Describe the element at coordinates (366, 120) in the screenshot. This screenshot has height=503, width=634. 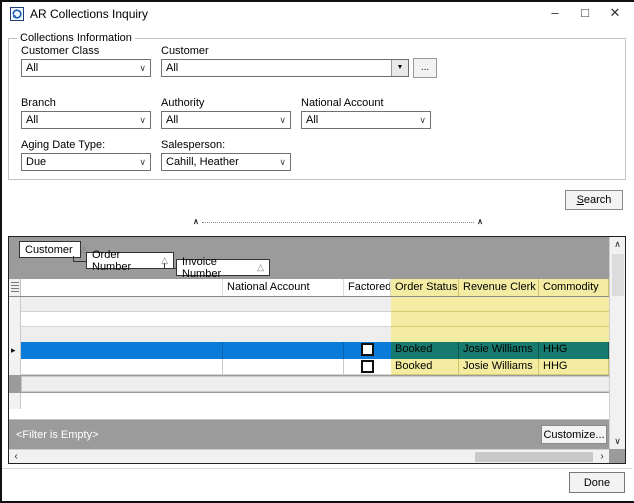
I see `national-account-select: All ∨` at that location.